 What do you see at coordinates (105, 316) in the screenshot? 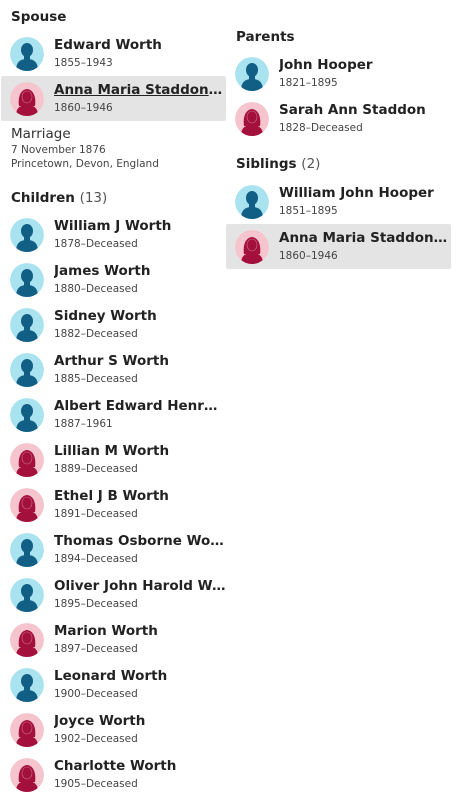
I see `person-name: Sidney Worth` at bounding box center [105, 316].